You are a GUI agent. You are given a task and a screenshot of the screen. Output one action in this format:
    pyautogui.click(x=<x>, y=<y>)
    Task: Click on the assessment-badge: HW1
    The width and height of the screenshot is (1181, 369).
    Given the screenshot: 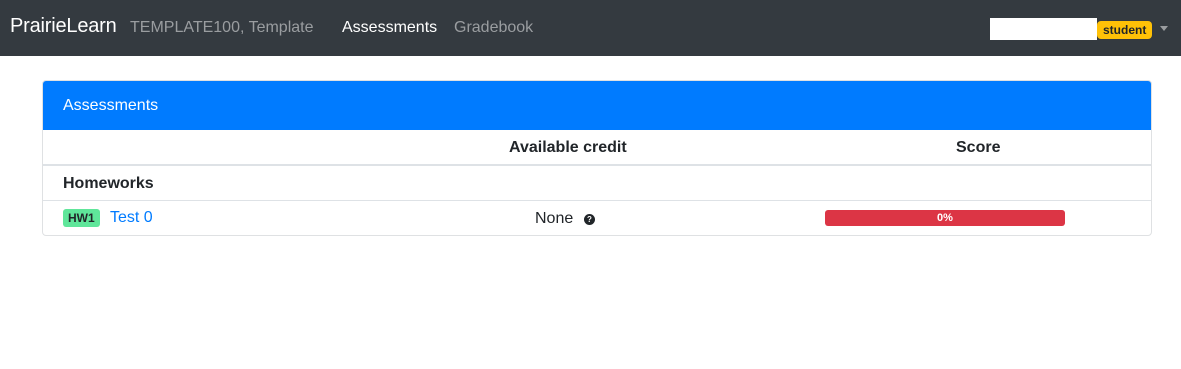 What is the action you would take?
    pyautogui.click(x=81, y=218)
    